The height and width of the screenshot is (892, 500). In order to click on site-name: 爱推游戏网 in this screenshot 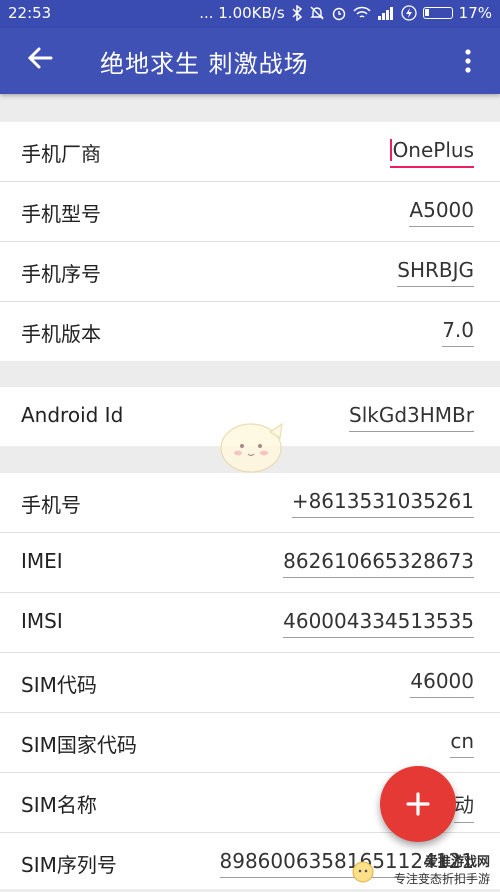, I will do `click(457, 862)`.